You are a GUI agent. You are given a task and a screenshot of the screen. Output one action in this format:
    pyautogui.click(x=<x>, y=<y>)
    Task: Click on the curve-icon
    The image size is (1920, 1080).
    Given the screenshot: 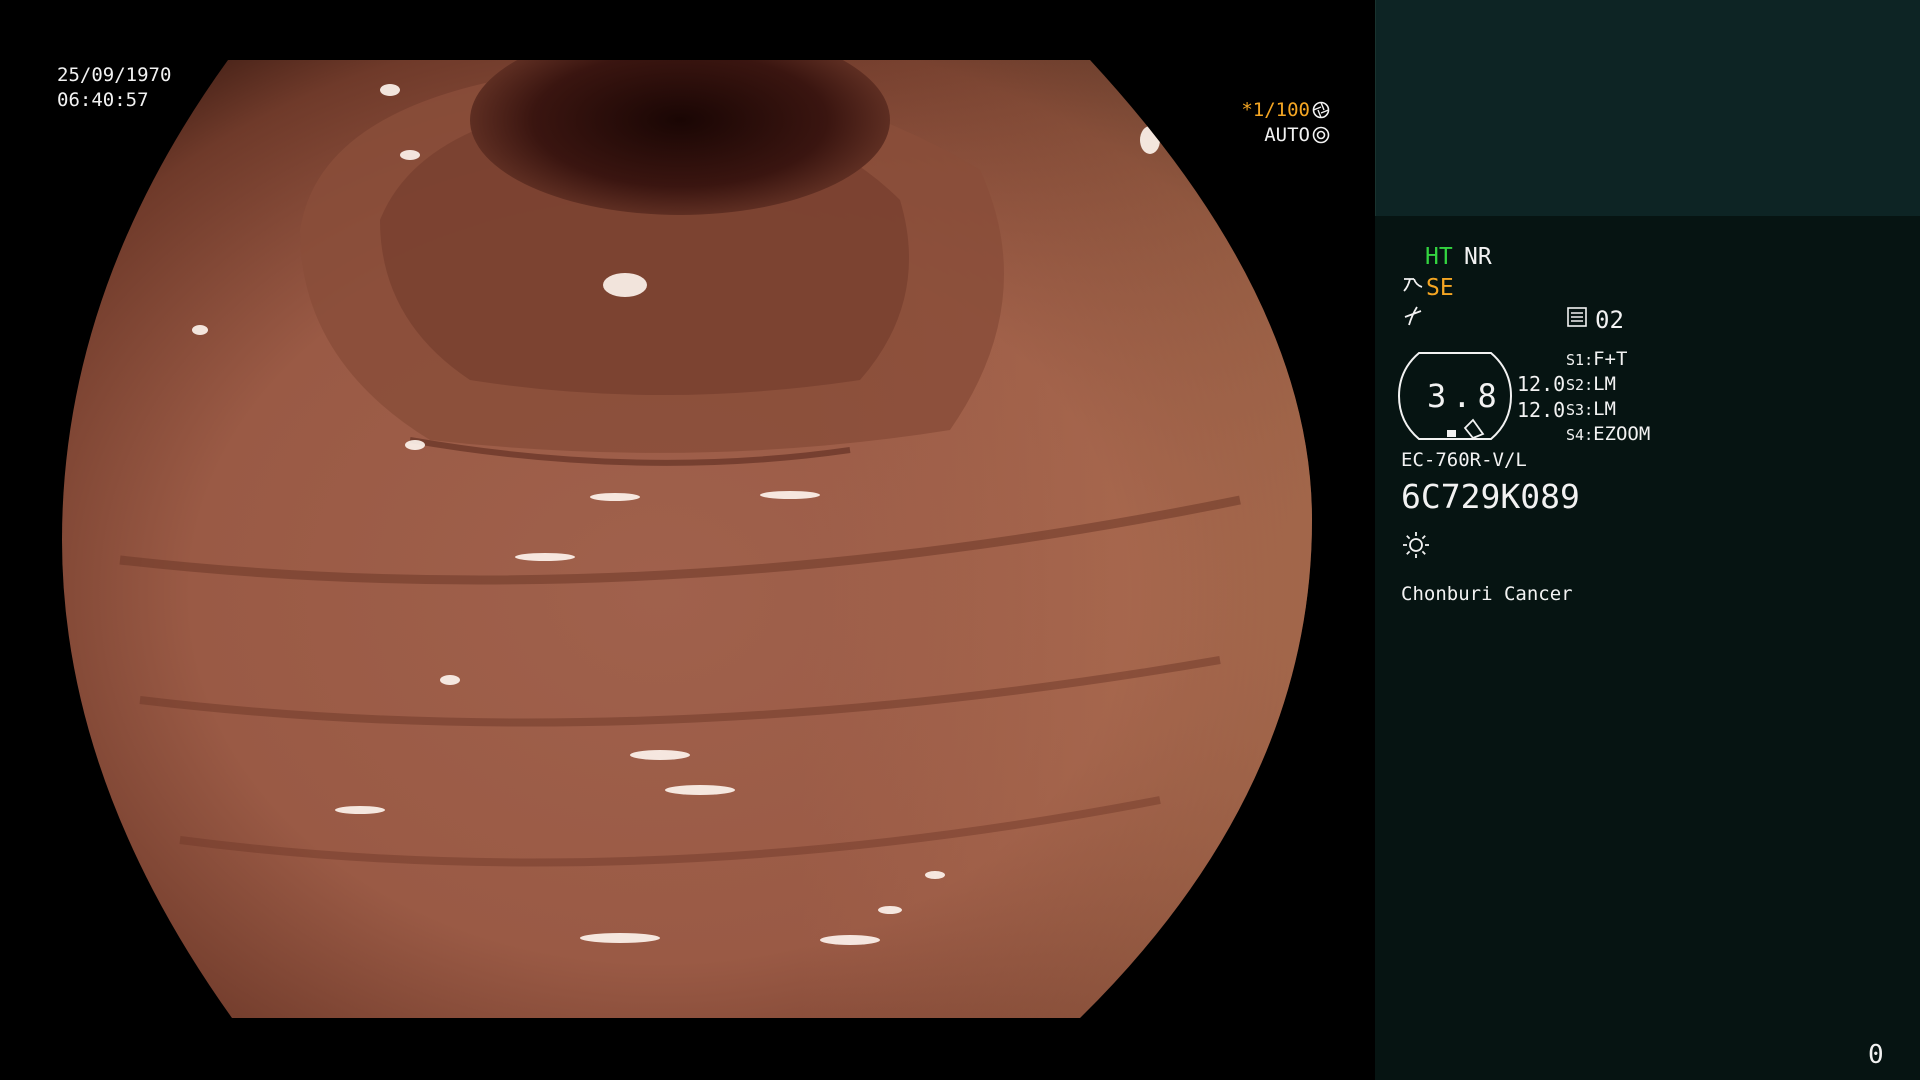 What is the action you would take?
    pyautogui.click(x=1413, y=316)
    